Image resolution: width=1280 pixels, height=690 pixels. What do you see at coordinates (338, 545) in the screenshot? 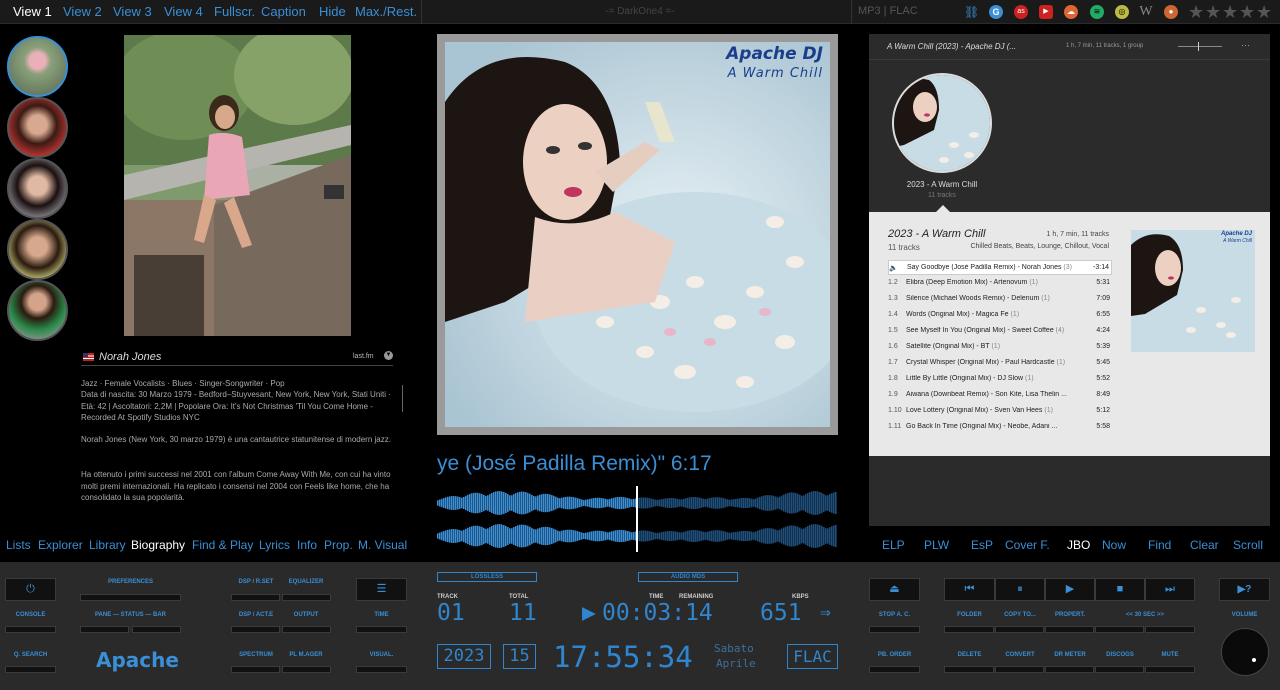
I see `nav-properties: Prop.` at bounding box center [338, 545].